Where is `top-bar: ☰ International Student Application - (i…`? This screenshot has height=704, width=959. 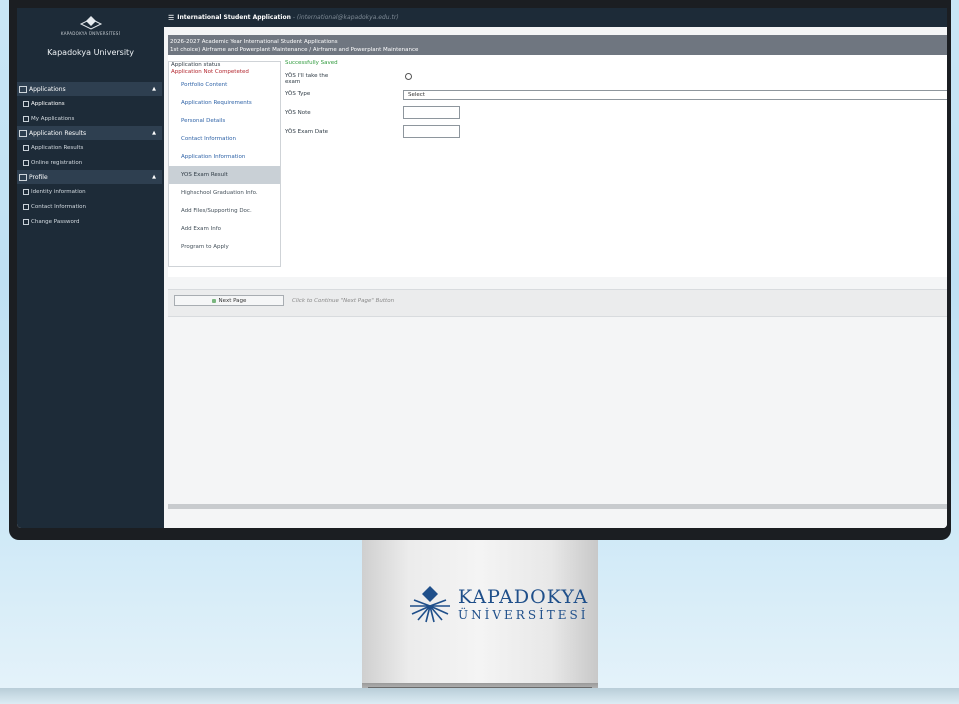 top-bar: ☰ International Student Application - (i… is located at coordinates (555, 17).